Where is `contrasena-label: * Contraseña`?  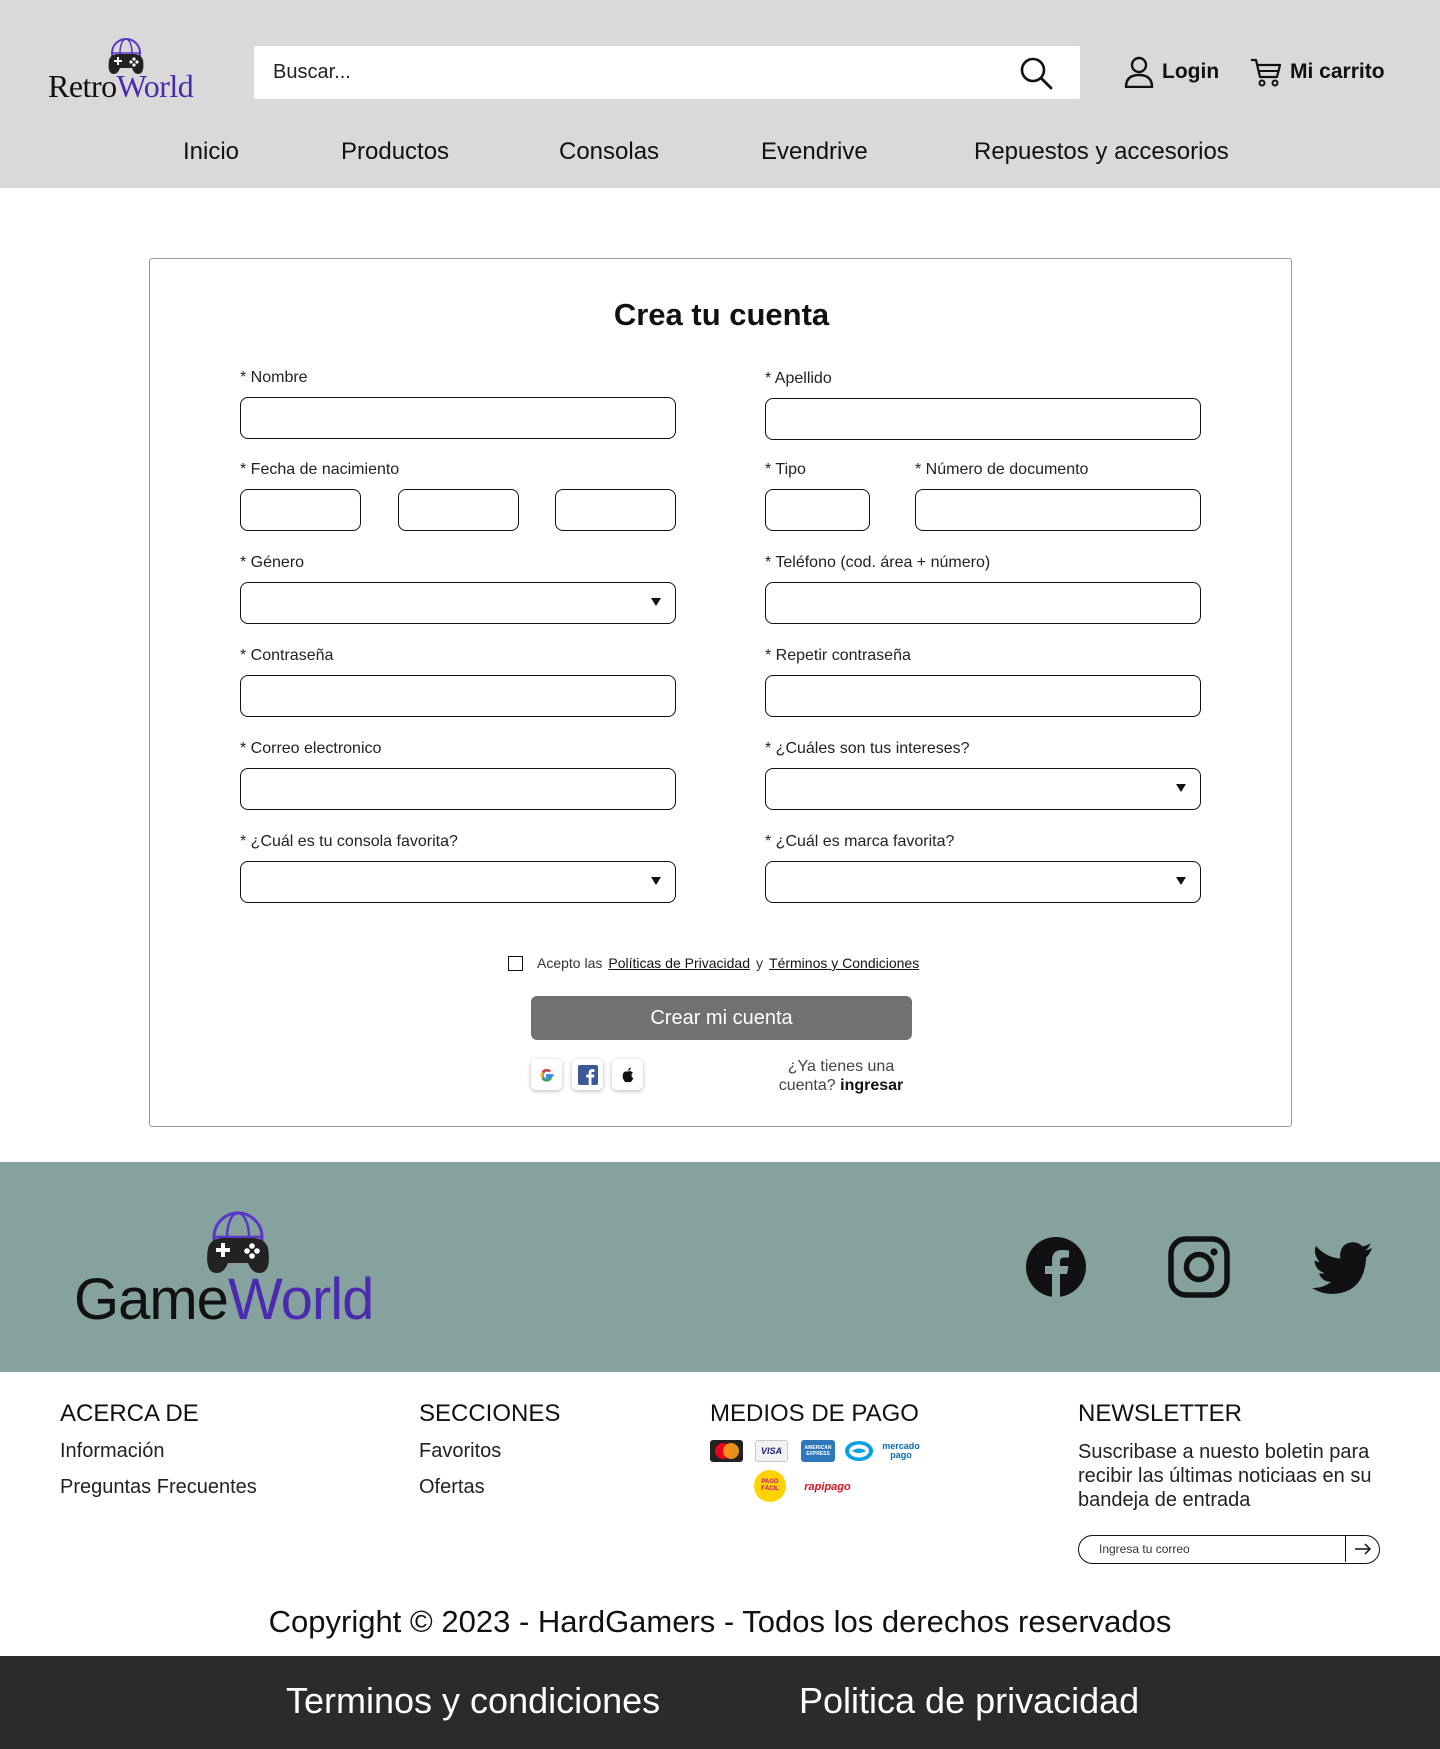 contrasena-label: * Contraseña is located at coordinates (287, 655).